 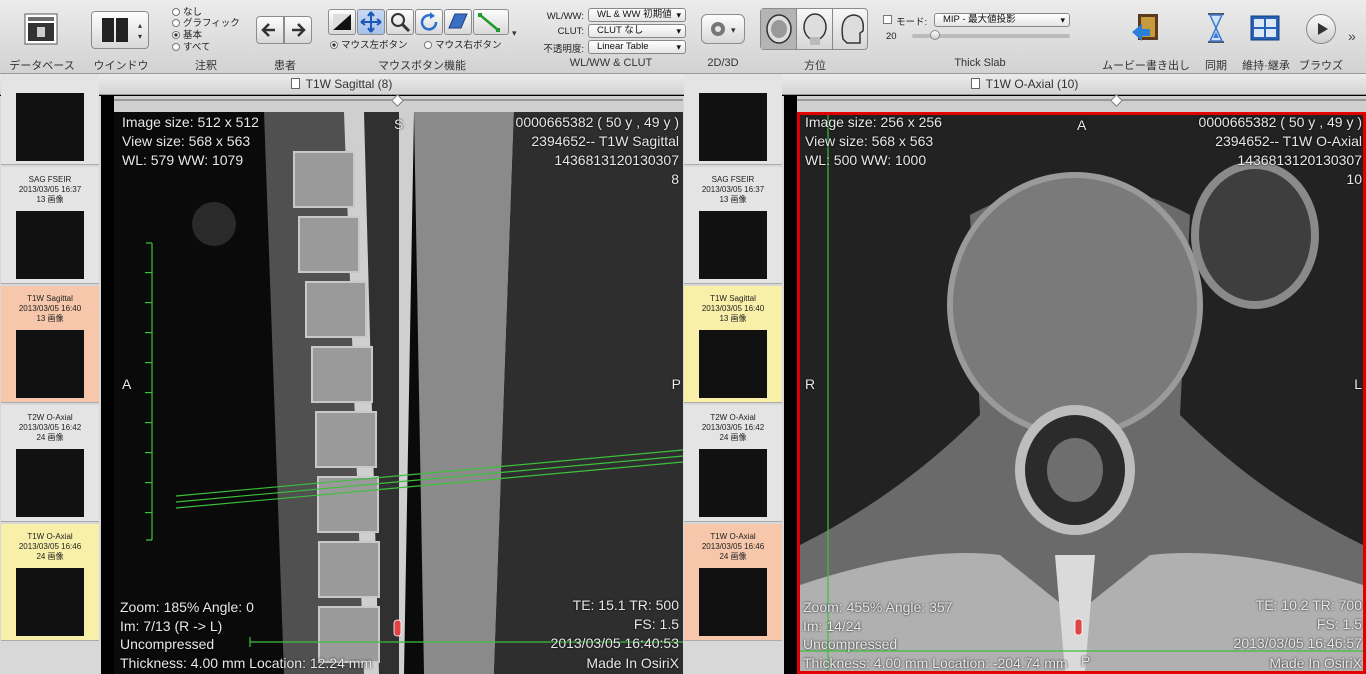 I want to click on series-thumb: T1W Sagittal 2013/03/05 16:40 13 画像, so click(x=733, y=344).